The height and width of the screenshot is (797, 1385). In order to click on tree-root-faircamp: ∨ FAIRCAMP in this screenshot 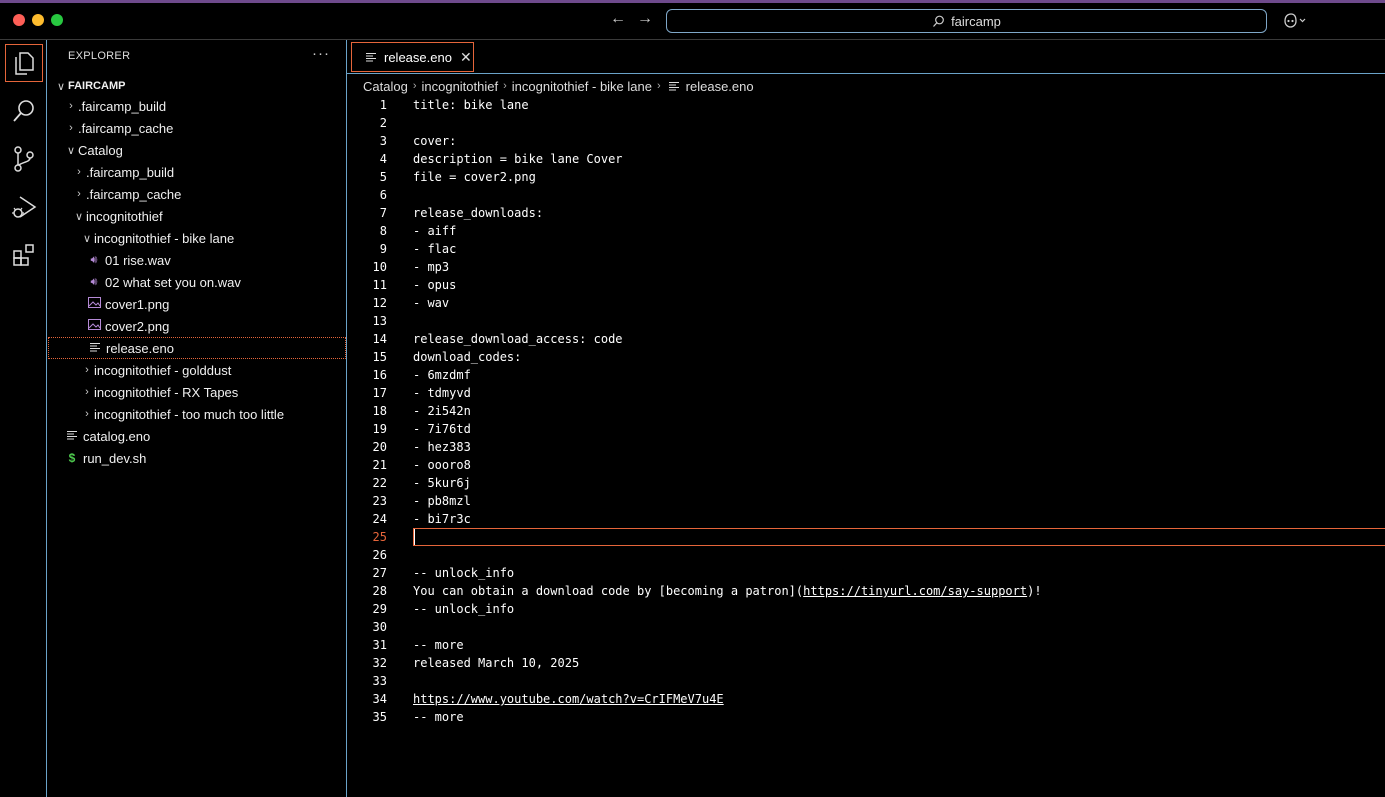, I will do `click(197, 86)`.